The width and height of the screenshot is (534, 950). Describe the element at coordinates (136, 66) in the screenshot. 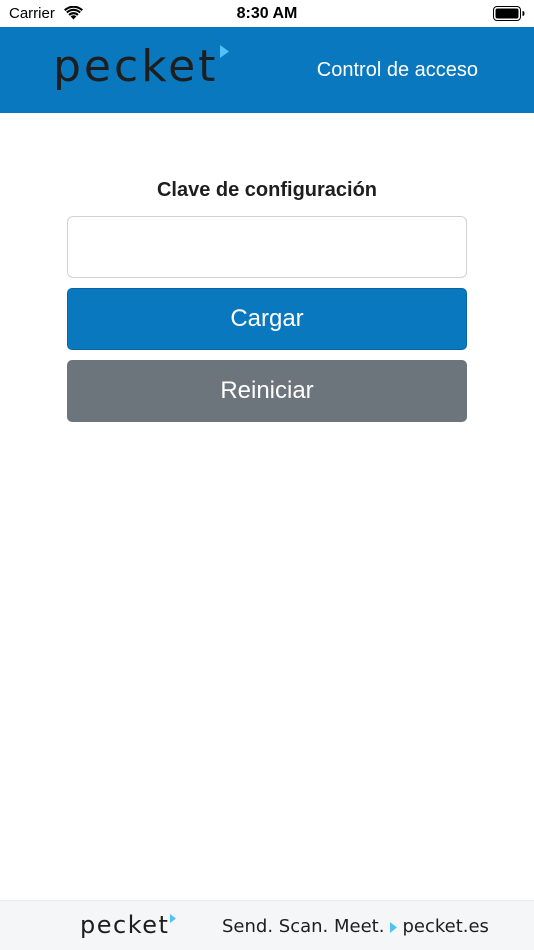

I see `header-logo-text: pecket` at that location.